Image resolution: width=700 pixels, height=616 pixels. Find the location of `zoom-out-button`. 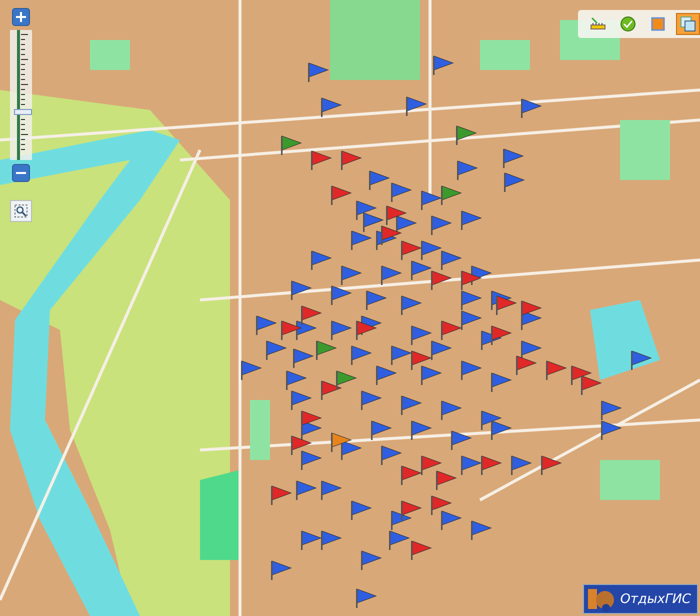

zoom-out-button is located at coordinates (21, 173).